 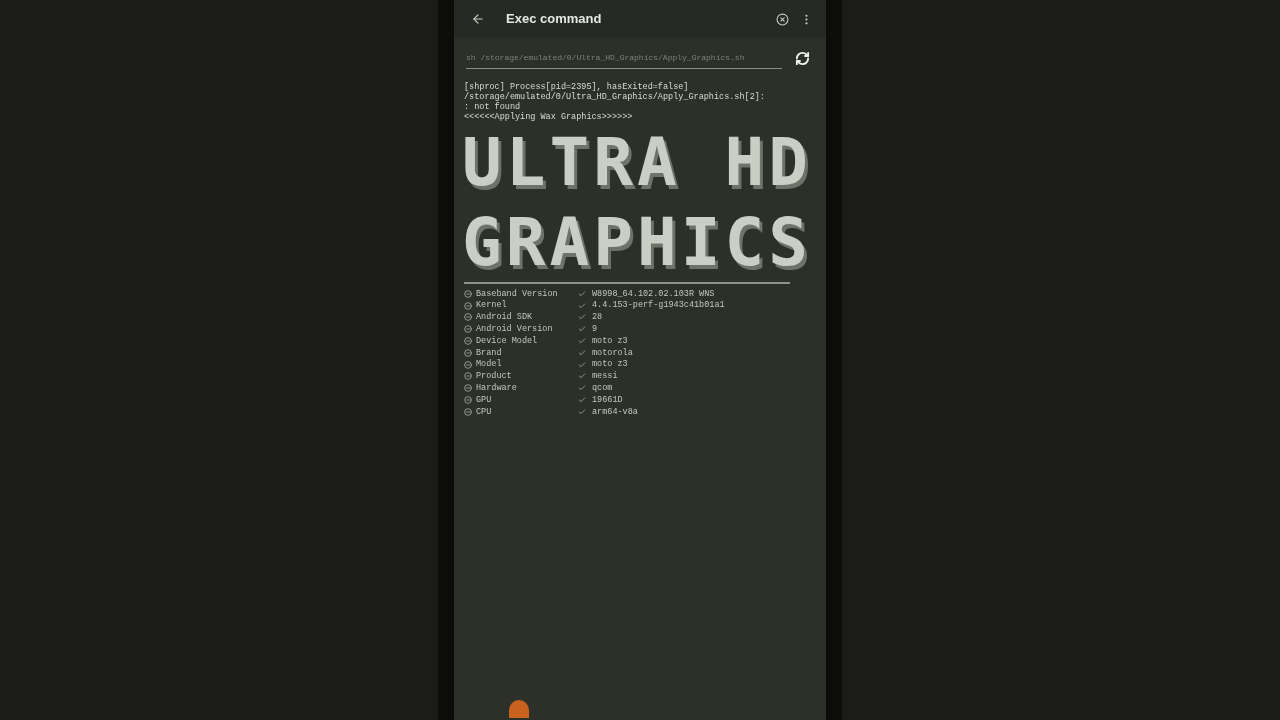 I want to click on info-label: Baseband Version, so click(x=517, y=293).